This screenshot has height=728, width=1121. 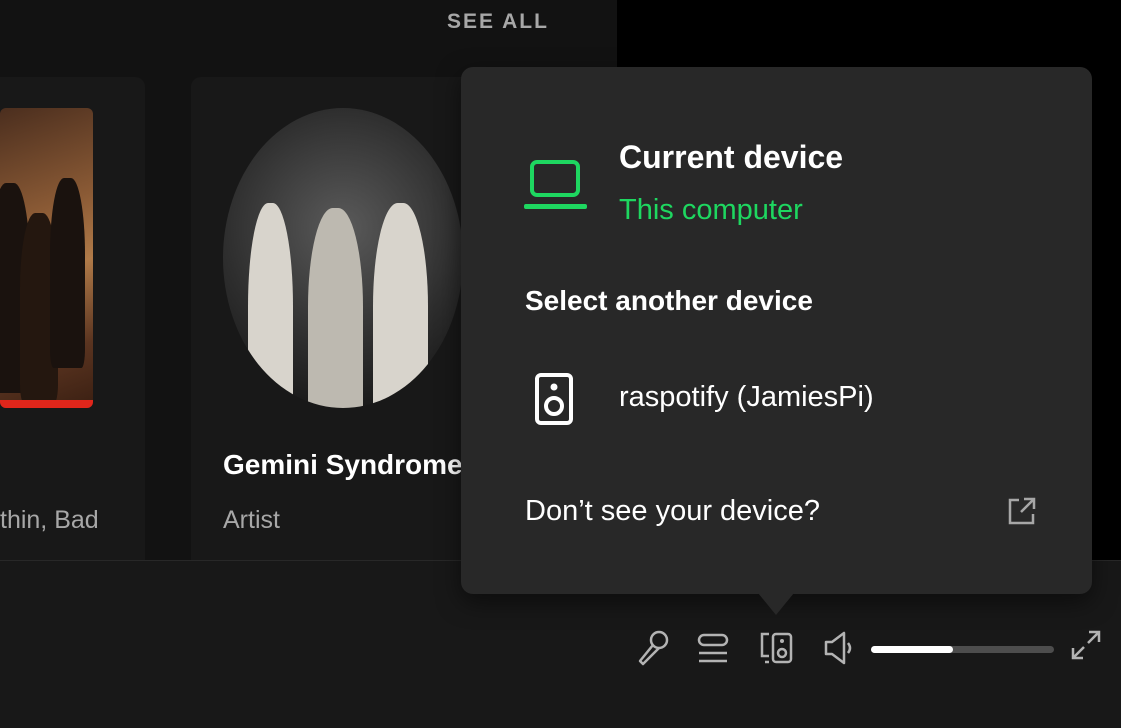 I want to click on see-all-link: SEE ALL, so click(x=498, y=22).